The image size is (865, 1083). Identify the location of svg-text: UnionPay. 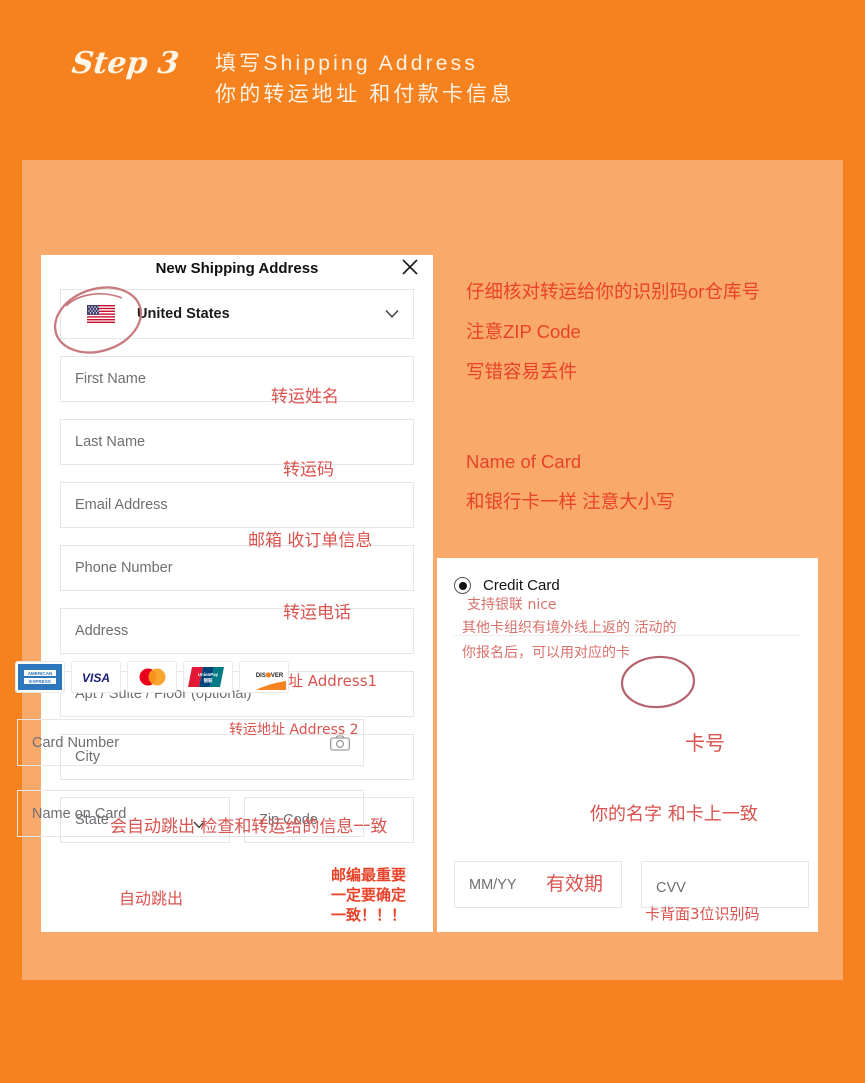
(208, 674).